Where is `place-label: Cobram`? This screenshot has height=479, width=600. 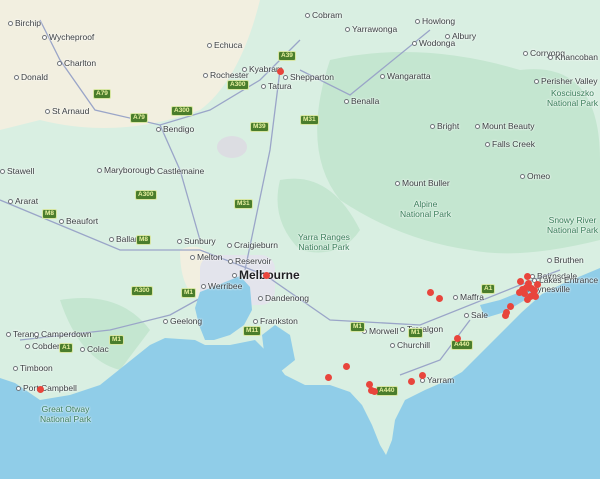
place-label: Cobram is located at coordinates (323, 15).